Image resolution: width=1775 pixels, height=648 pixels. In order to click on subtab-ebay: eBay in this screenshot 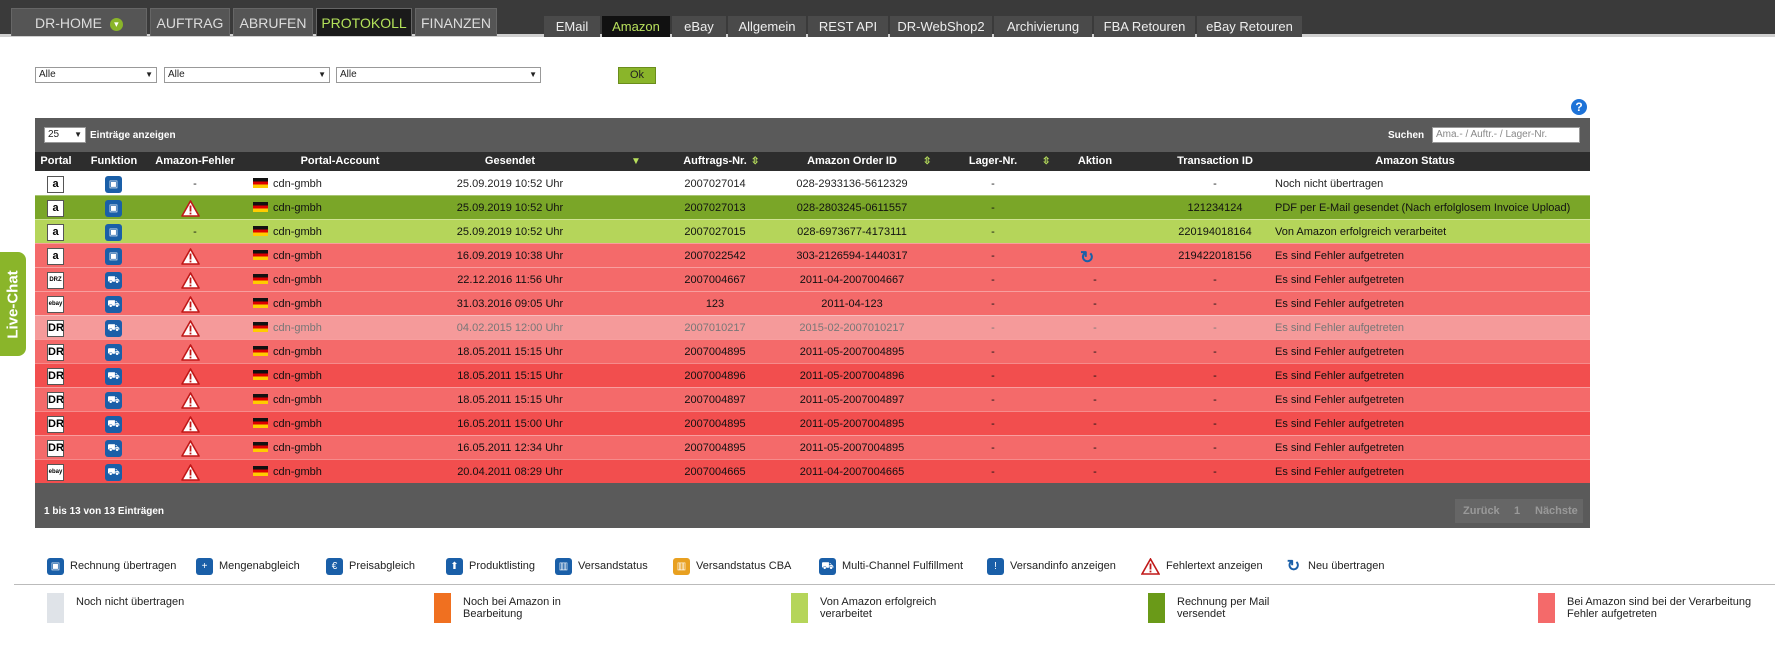, I will do `click(699, 26)`.